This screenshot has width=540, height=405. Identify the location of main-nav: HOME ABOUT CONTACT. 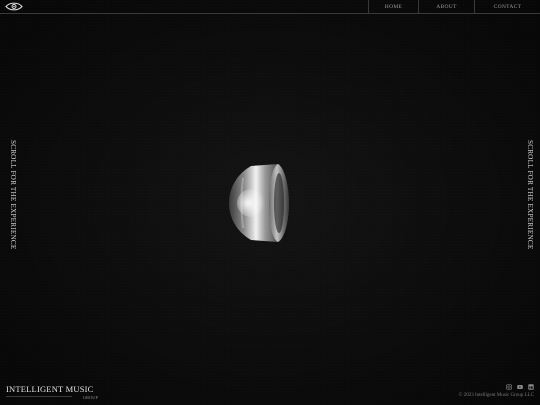
(454, 6).